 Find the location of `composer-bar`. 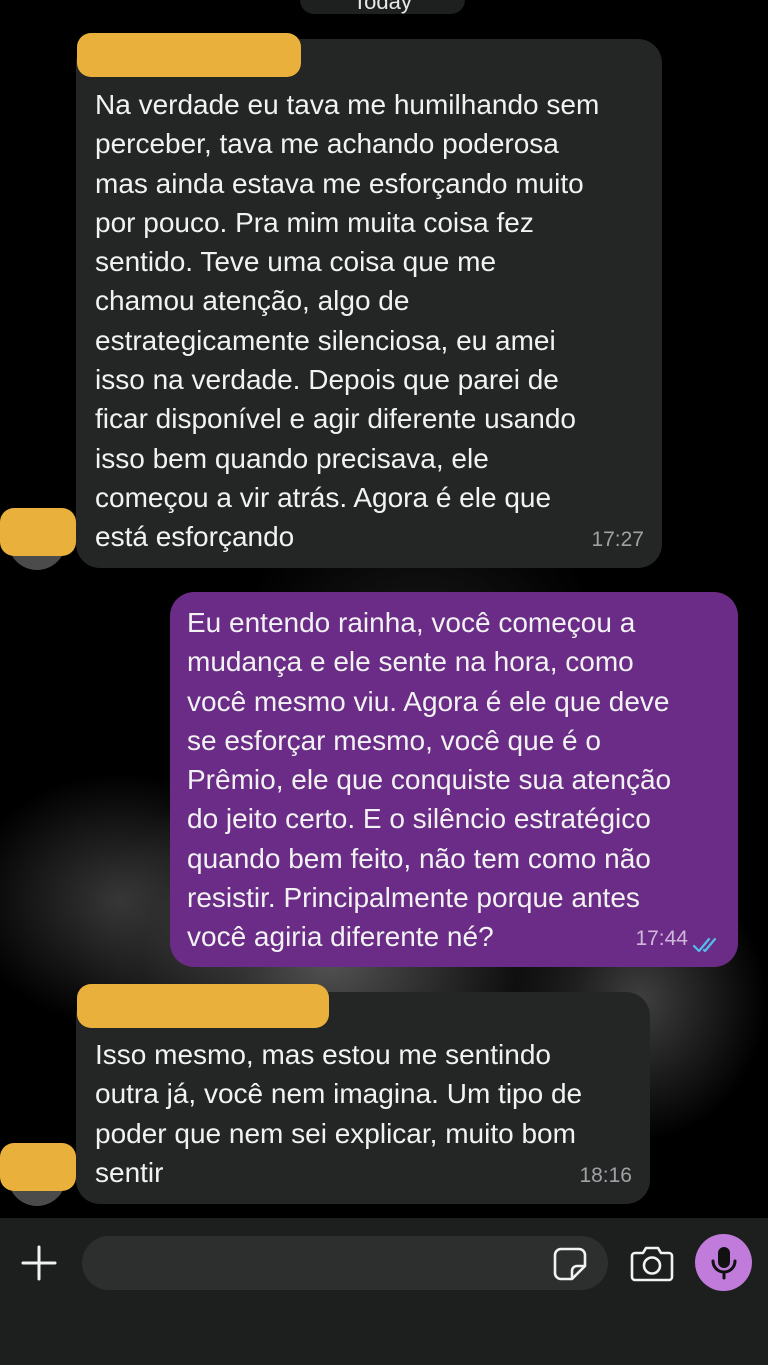

composer-bar is located at coordinates (384, 1291).